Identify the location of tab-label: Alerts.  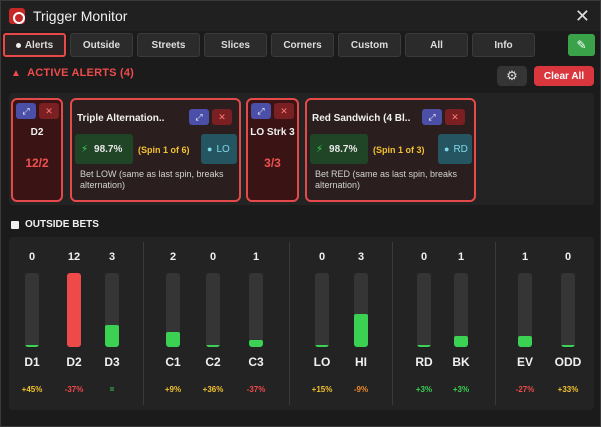
(39, 45).